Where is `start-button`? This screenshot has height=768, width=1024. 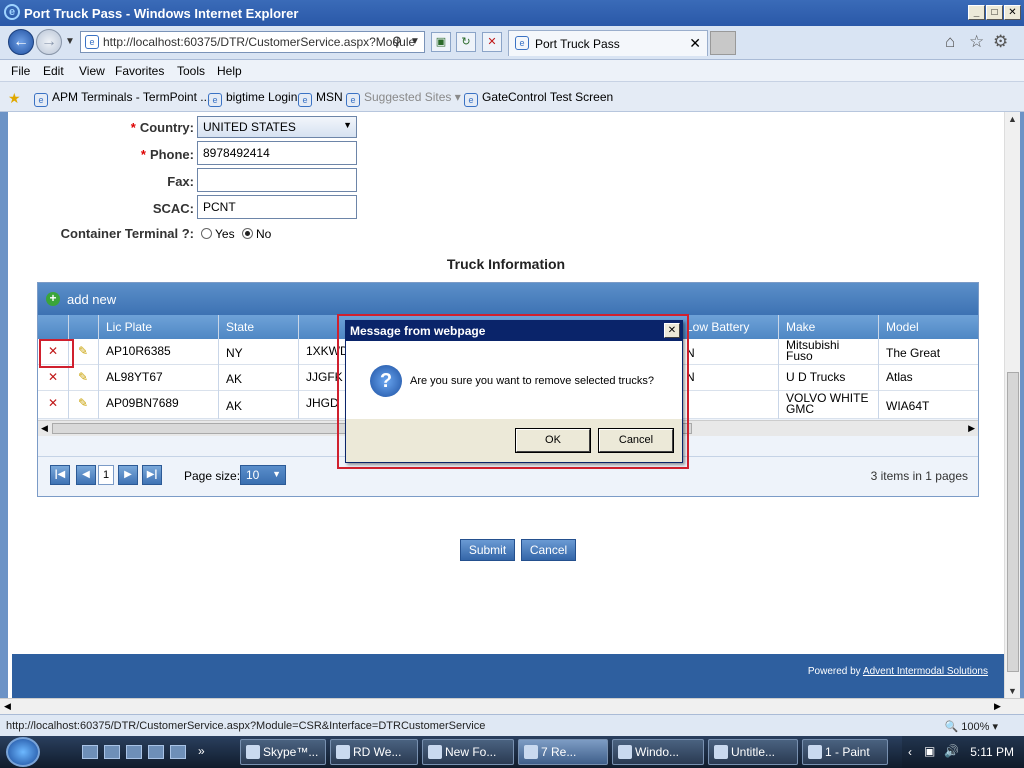
start-button is located at coordinates (23, 752).